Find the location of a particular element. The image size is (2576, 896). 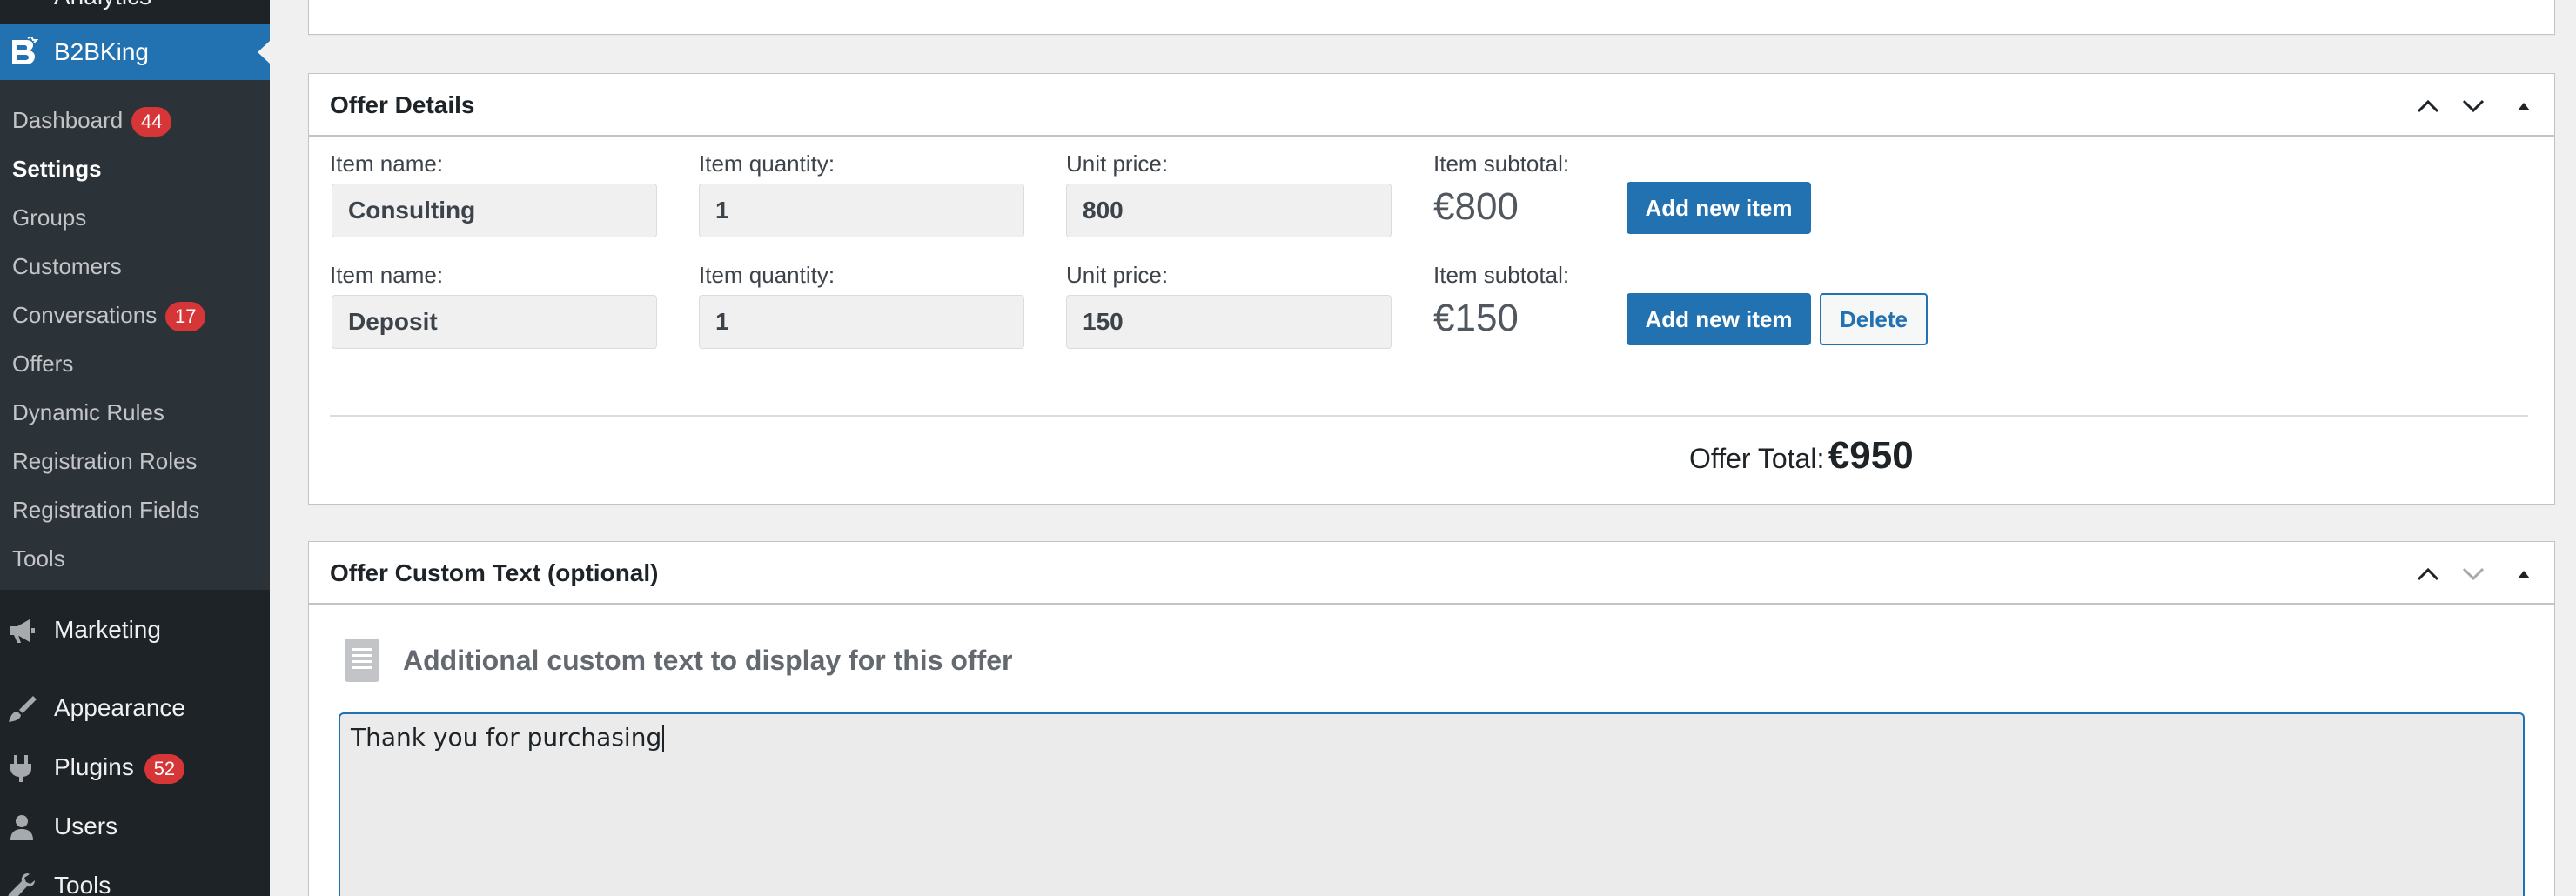

bar-chart-icon is located at coordinates (22, 6).